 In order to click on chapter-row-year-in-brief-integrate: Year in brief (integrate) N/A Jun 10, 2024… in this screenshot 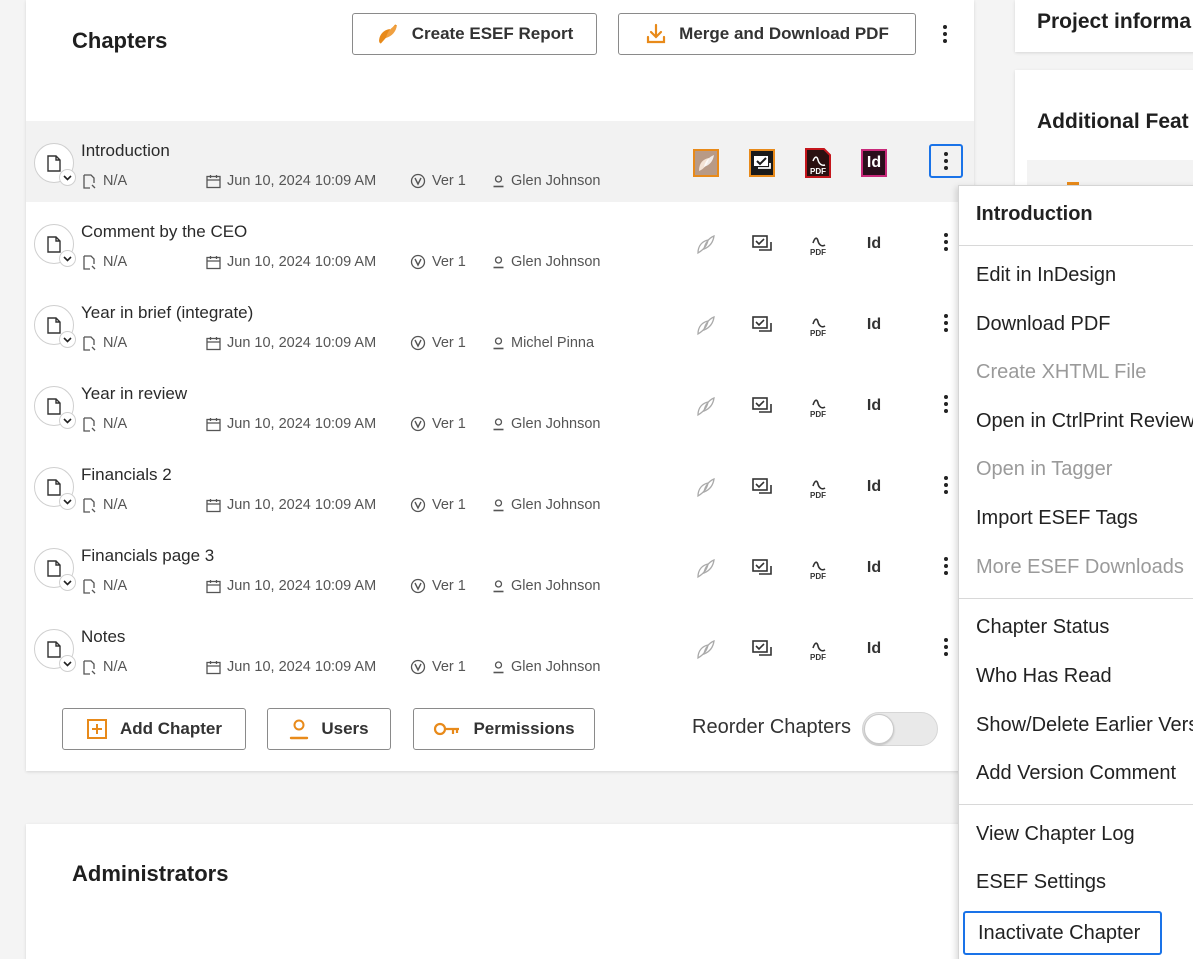, I will do `click(500, 323)`.